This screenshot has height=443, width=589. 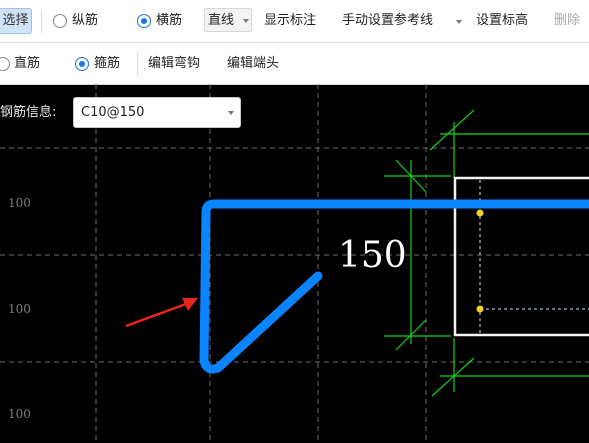 I want to click on transverse-radio, so click(x=144, y=21).